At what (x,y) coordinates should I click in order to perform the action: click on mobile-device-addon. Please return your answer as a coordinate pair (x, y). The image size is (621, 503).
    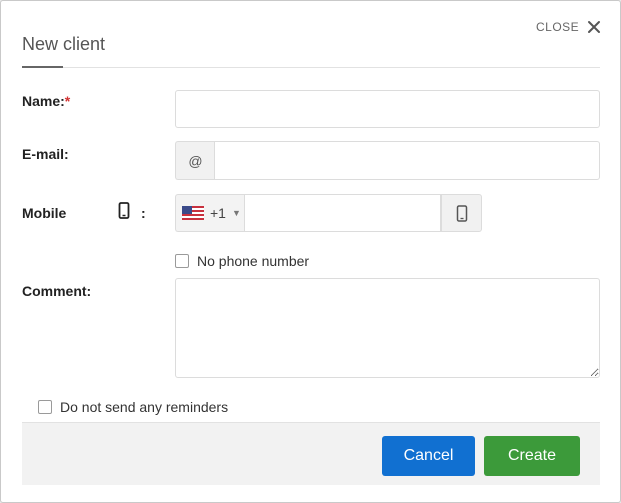
    Looking at the image, I should click on (461, 213).